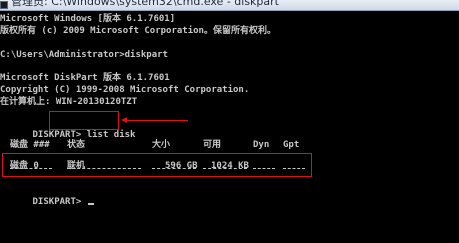  I want to click on table-header-row: 磁盘 ### 状态 大小 可用 Dyn Gpt, so click(229, 145).